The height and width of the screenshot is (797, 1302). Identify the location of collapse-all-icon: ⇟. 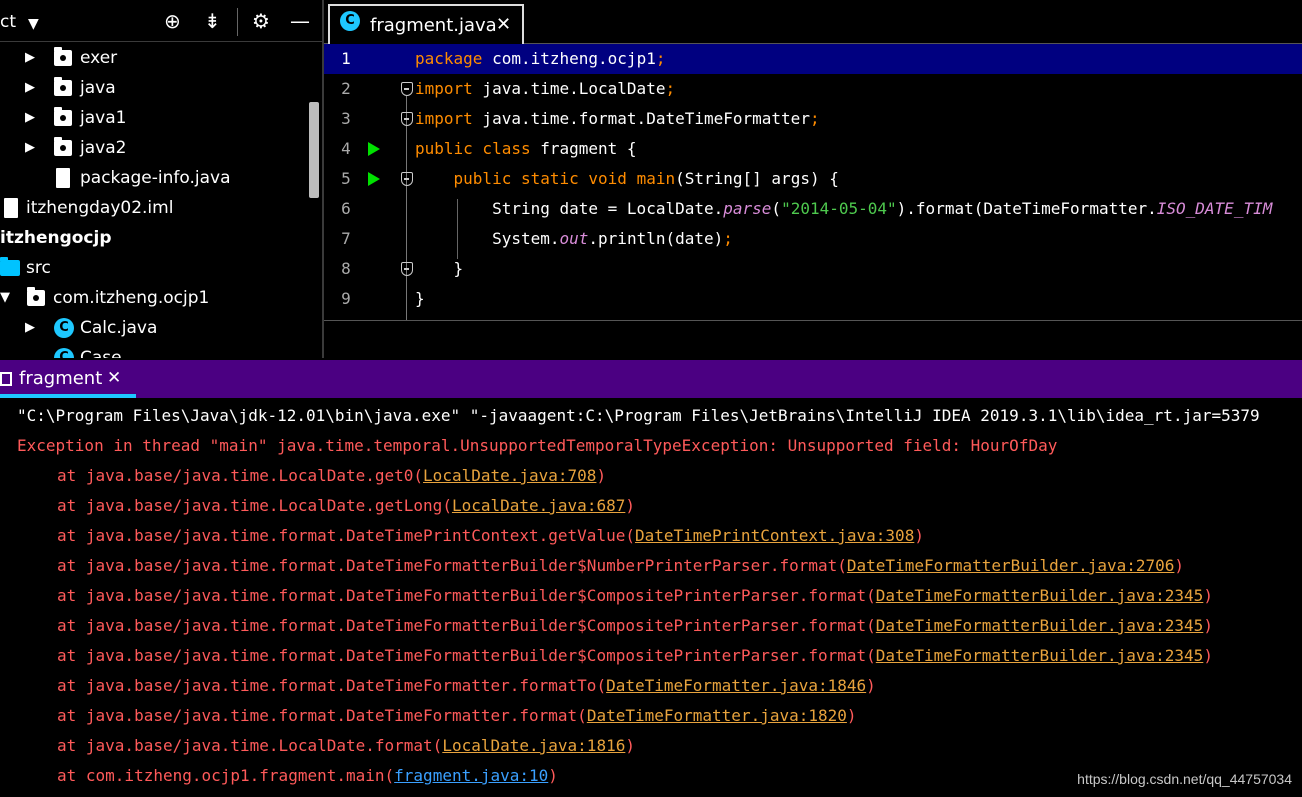
(212, 21).